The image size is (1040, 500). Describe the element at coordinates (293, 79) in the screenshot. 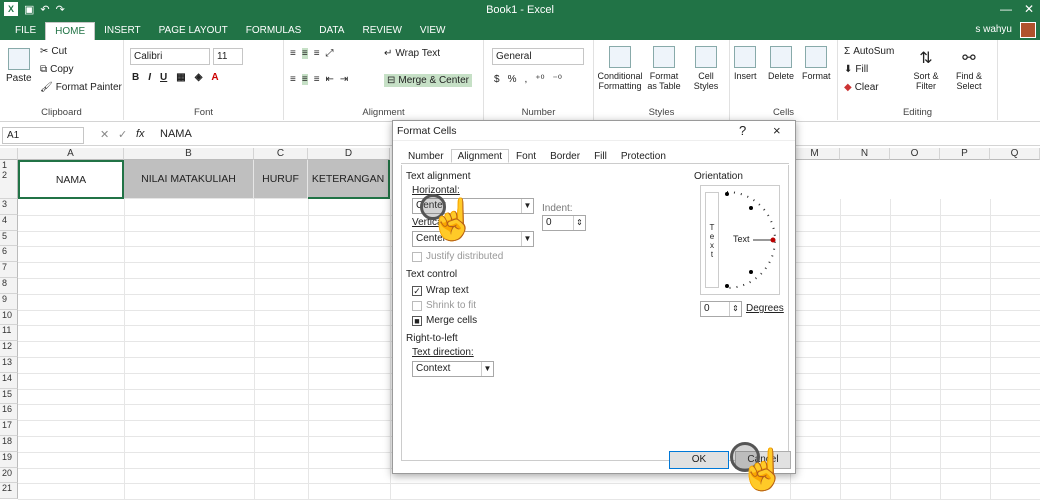

I see `align-left-icon: ≡` at that location.